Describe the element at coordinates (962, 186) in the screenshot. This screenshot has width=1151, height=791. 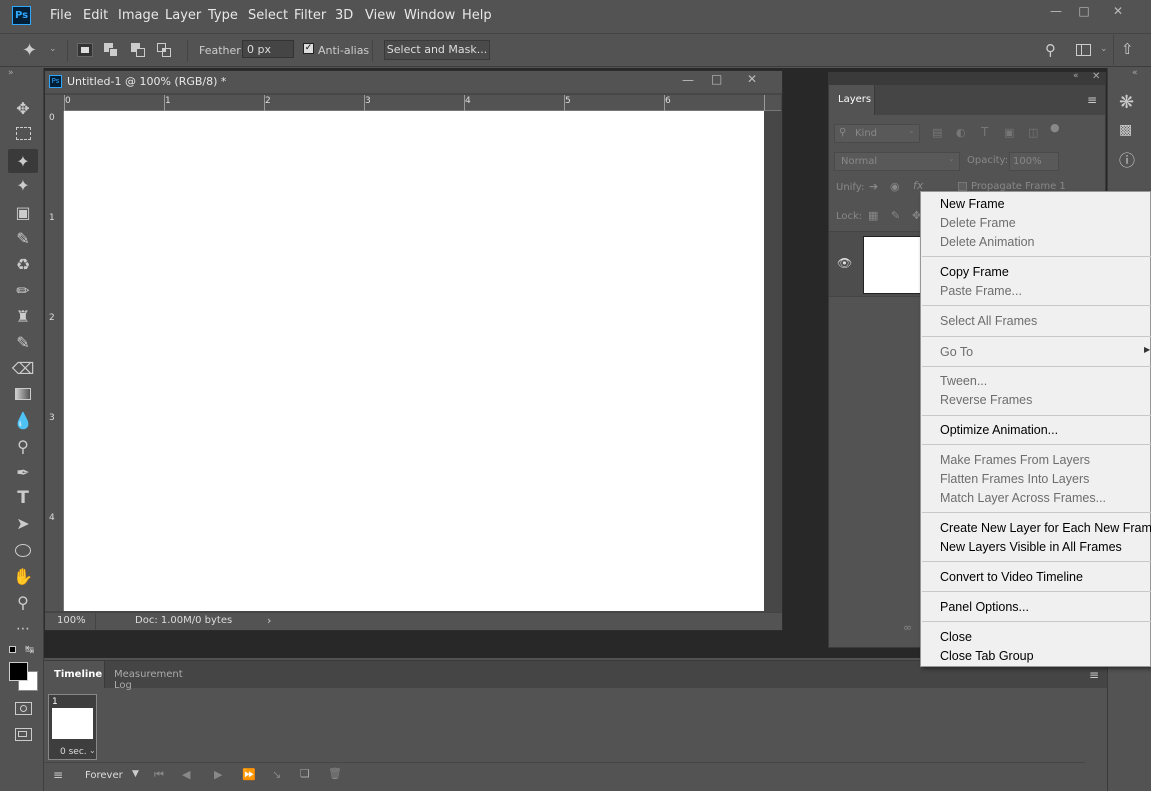
I see `propagate-checkbox` at that location.